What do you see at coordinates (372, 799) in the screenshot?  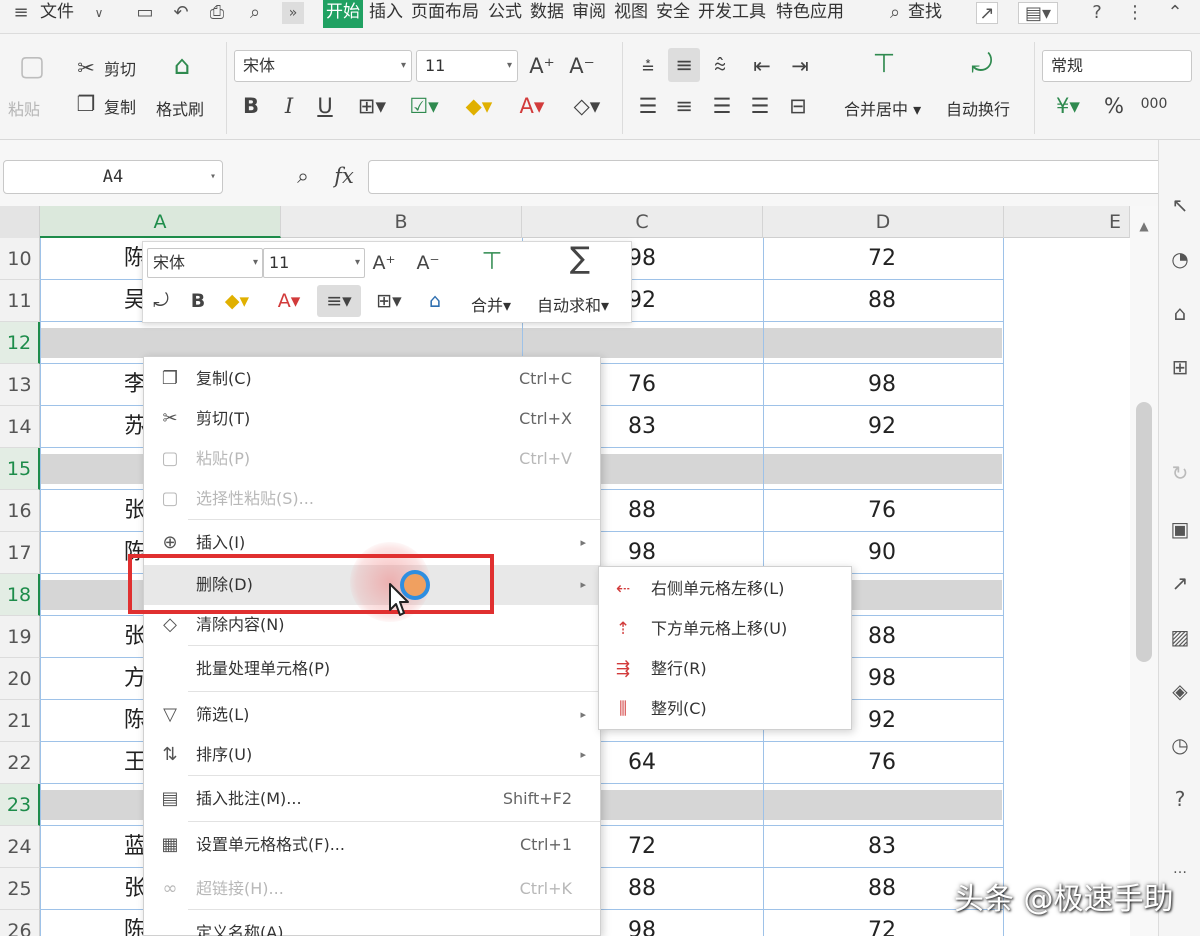 I see `context-menu-item: ▤ 插入批注(M)... Shift+F2` at bounding box center [372, 799].